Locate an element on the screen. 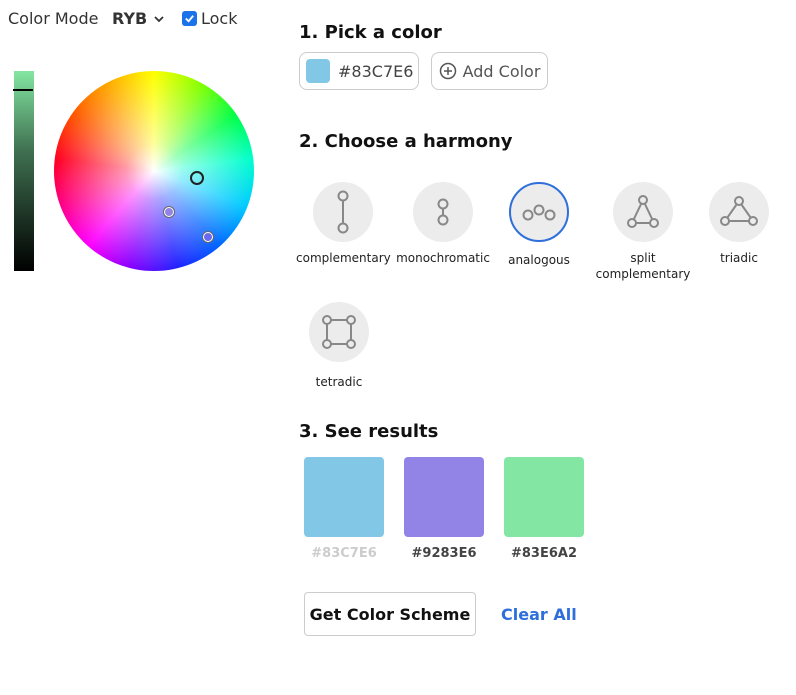 The height and width of the screenshot is (695, 796). chevron-down-icon is located at coordinates (159, 18).